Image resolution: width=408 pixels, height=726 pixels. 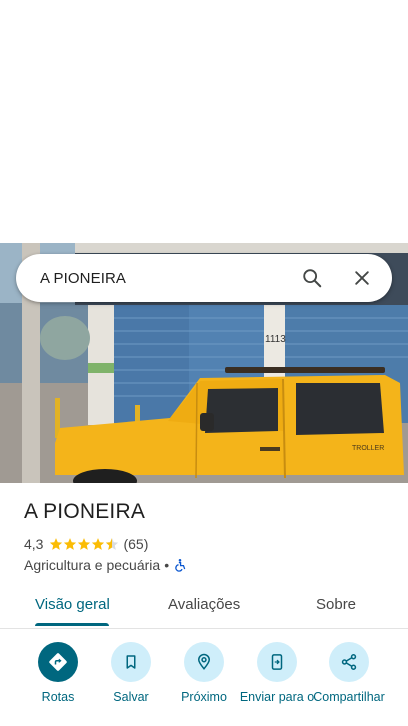 I want to click on search-bar: A PIONEIRA, so click(x=204, y=278).